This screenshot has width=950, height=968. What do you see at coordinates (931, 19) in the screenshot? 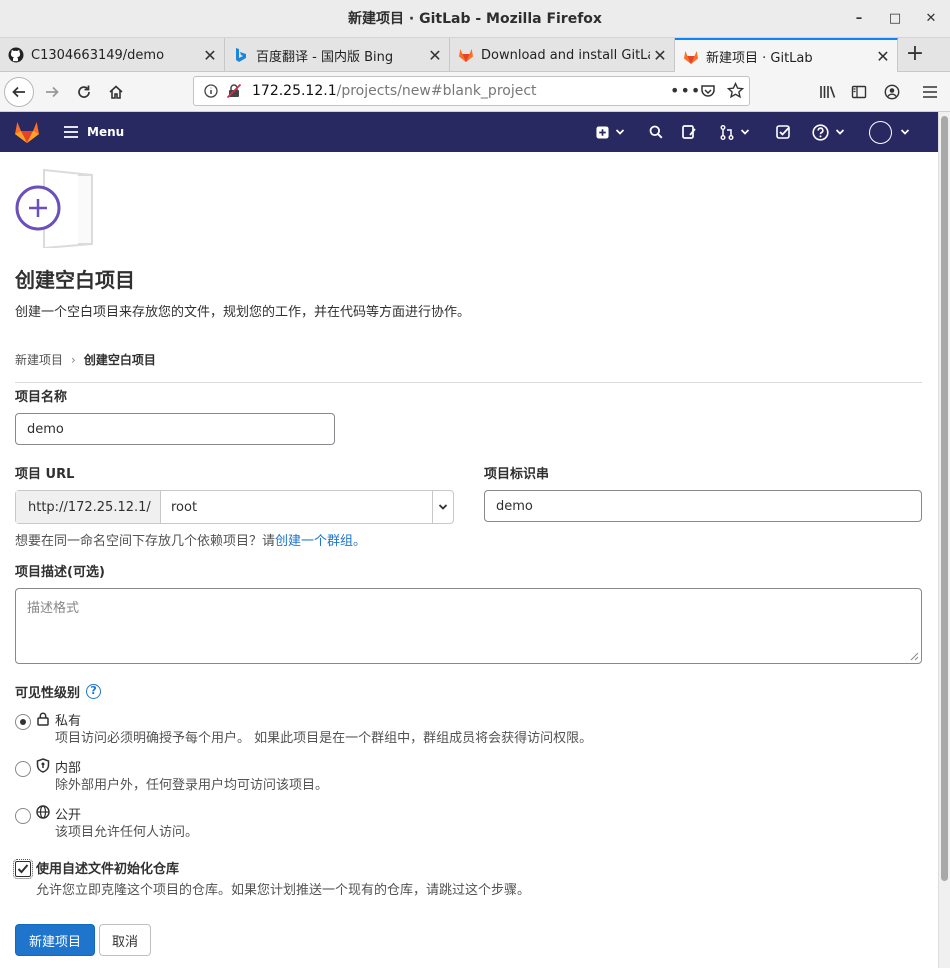
I see `close-window-icon: ✕` at bounding box center [931, 19].